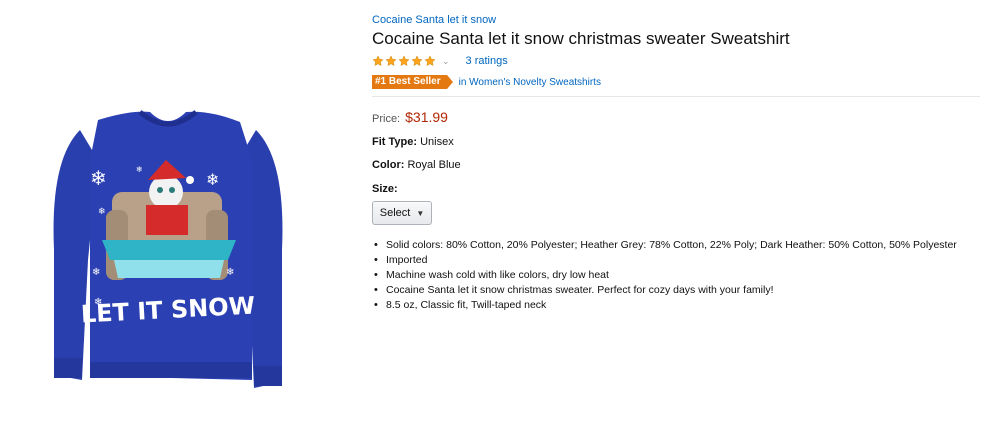 This screenshot has height=447, width=1000. I want to click on fit-type-label: Fit Type:, so click(395, 142).